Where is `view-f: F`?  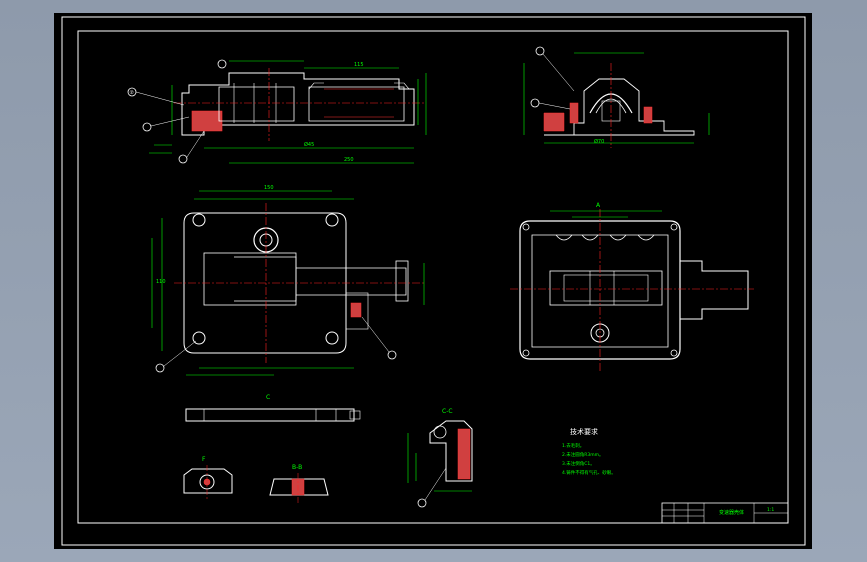
view-f: F is located at coordinates (208, 477).